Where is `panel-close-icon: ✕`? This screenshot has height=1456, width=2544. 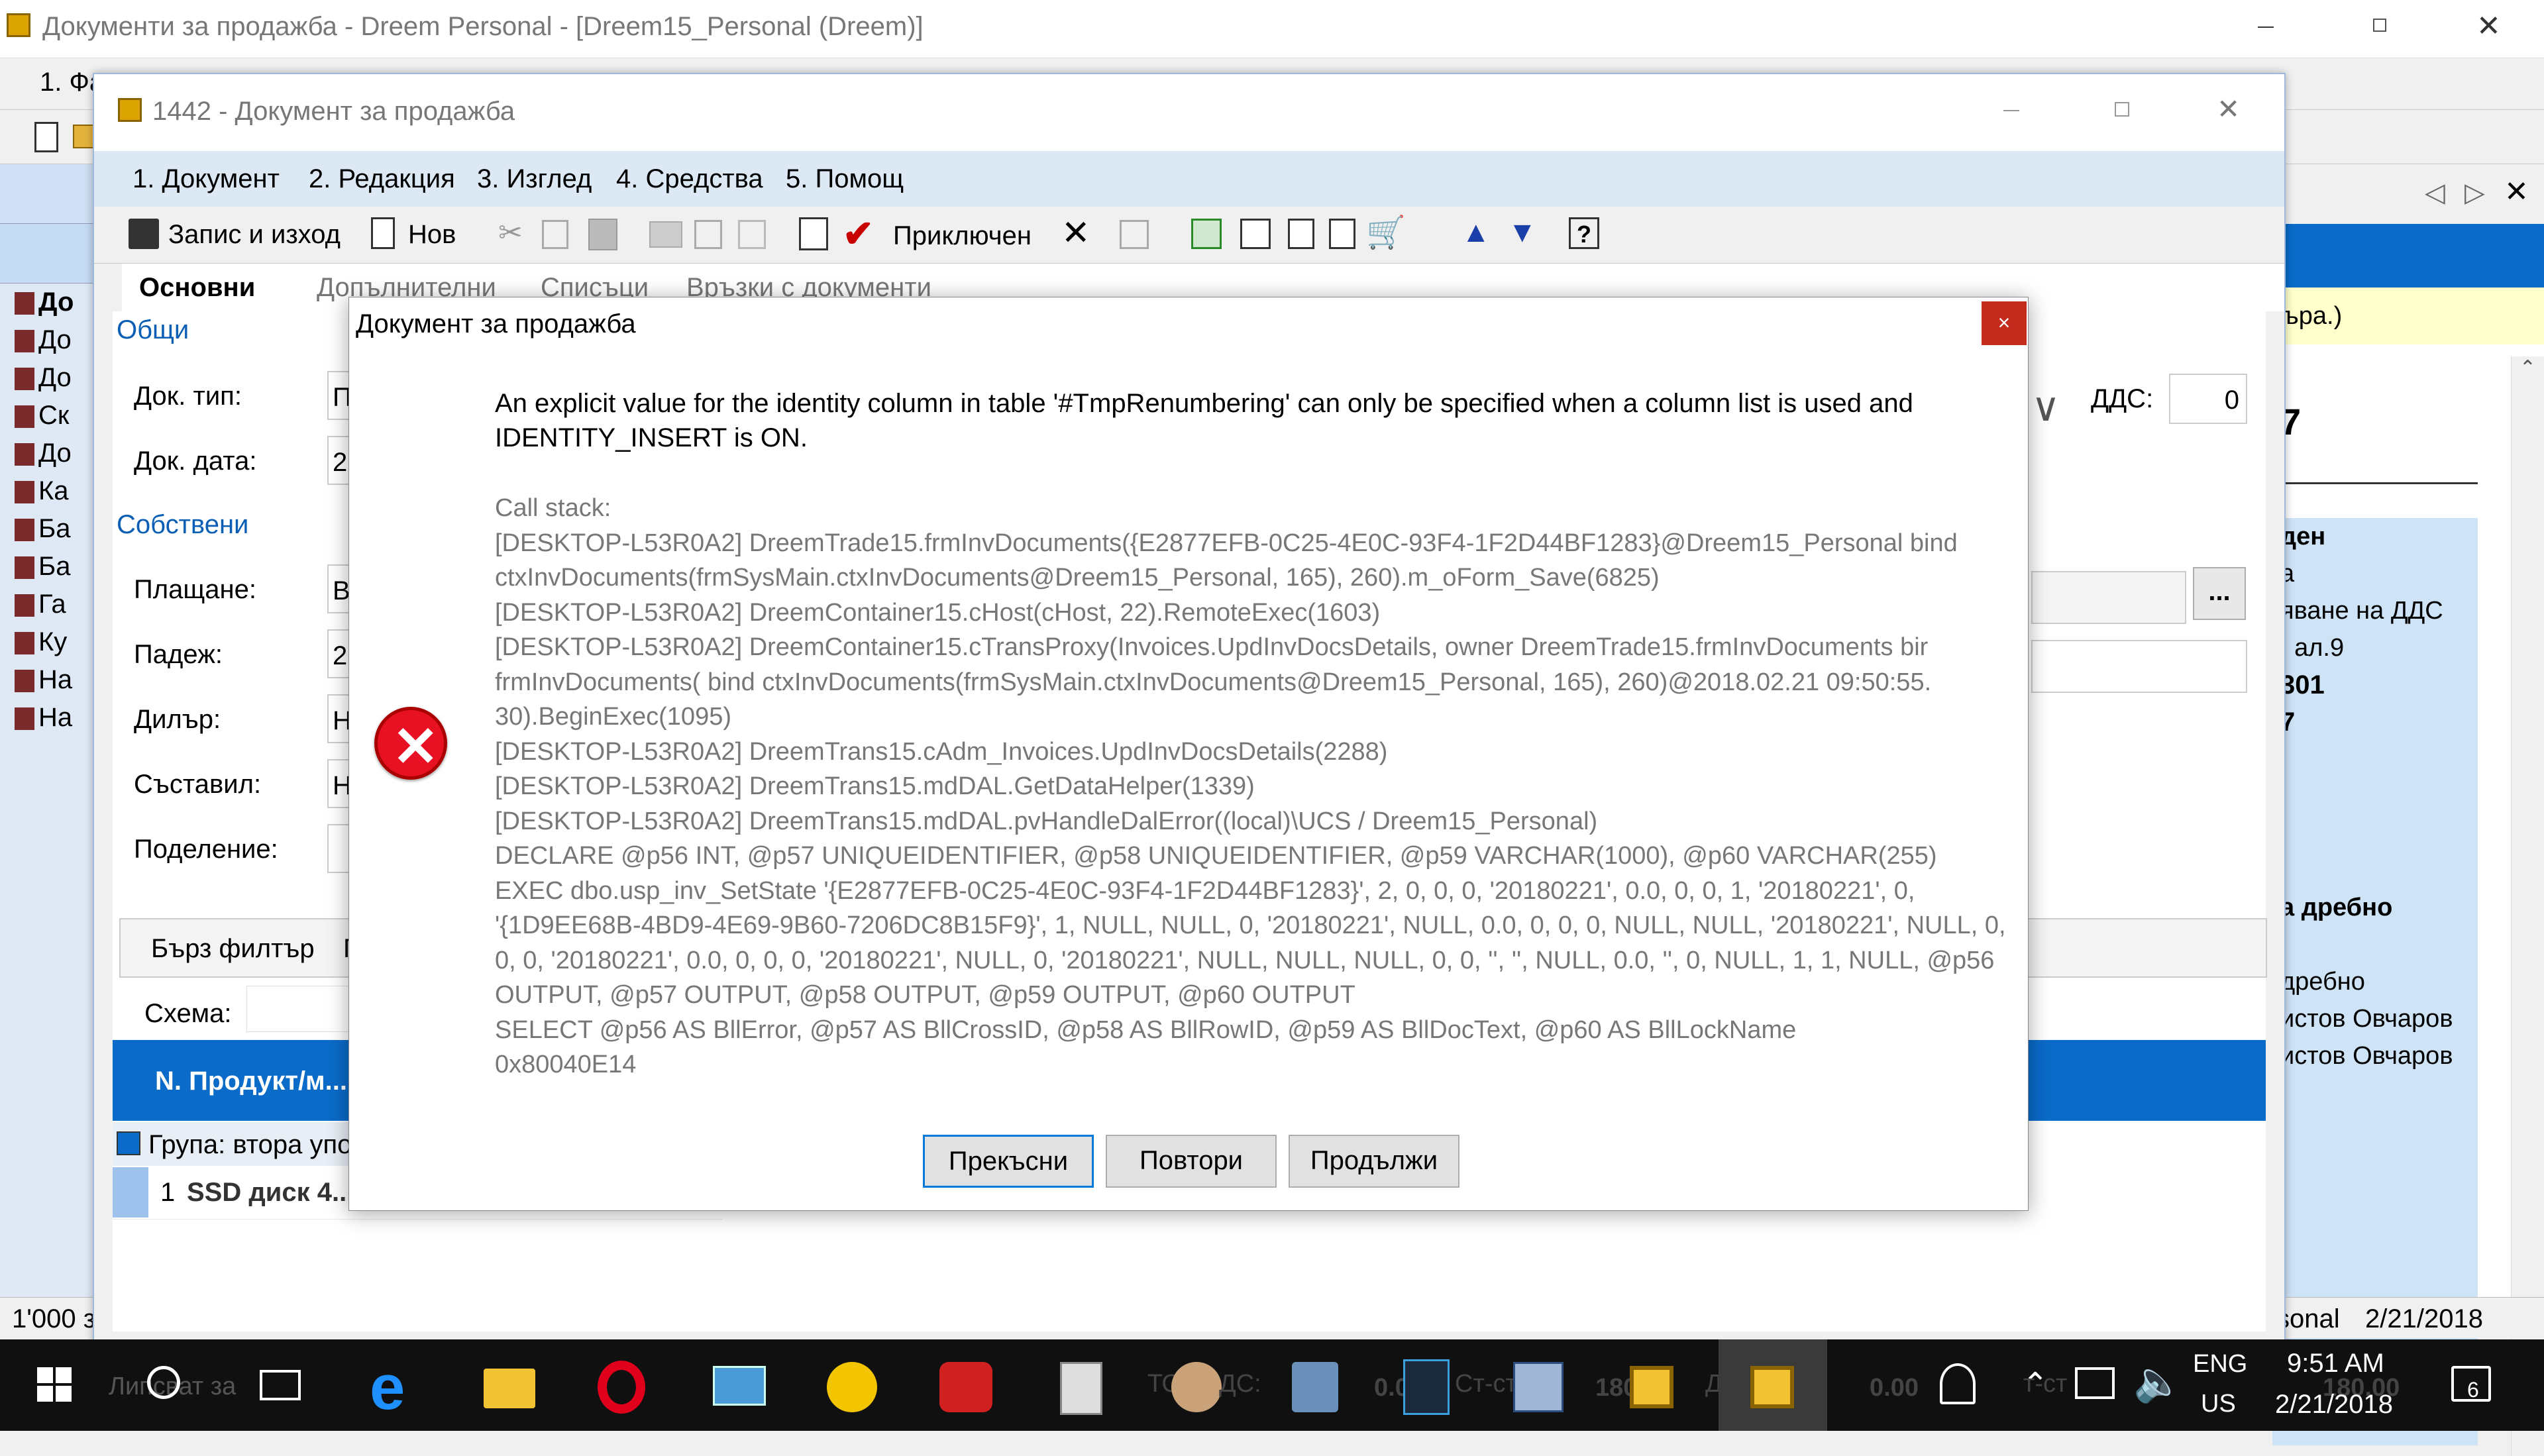 panel-close-icon: ✕ is located at coordinates (2516, 192).